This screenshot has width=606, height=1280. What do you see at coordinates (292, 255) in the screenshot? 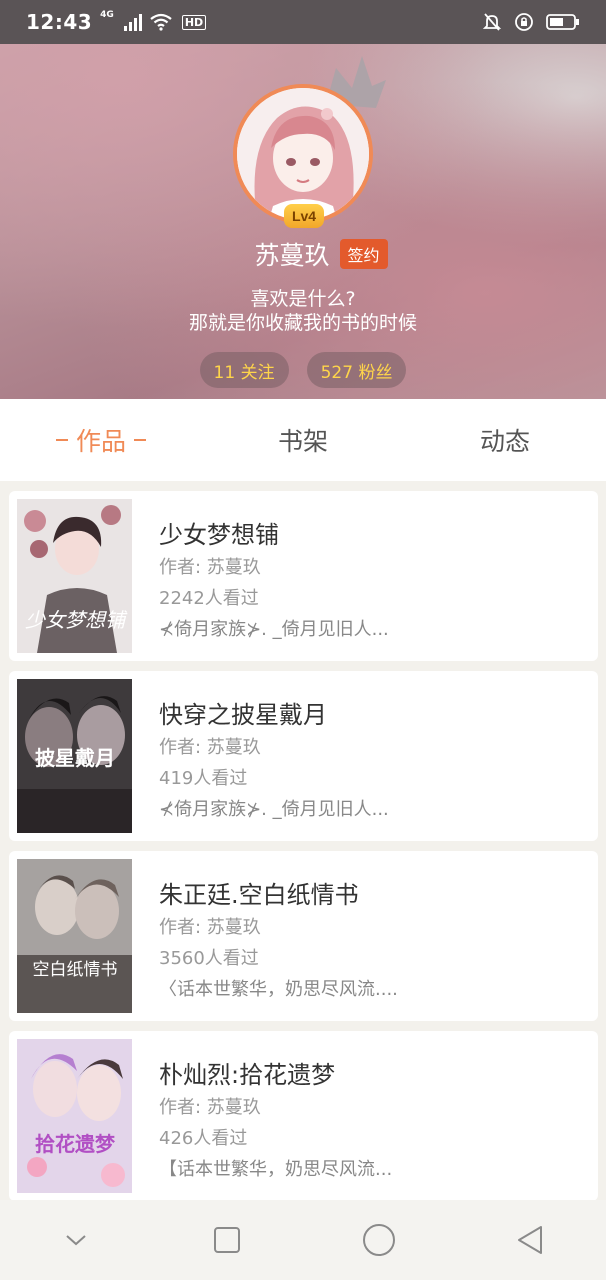
I see `user-name: 苏蔓玖` at bounding box center [292, 255].